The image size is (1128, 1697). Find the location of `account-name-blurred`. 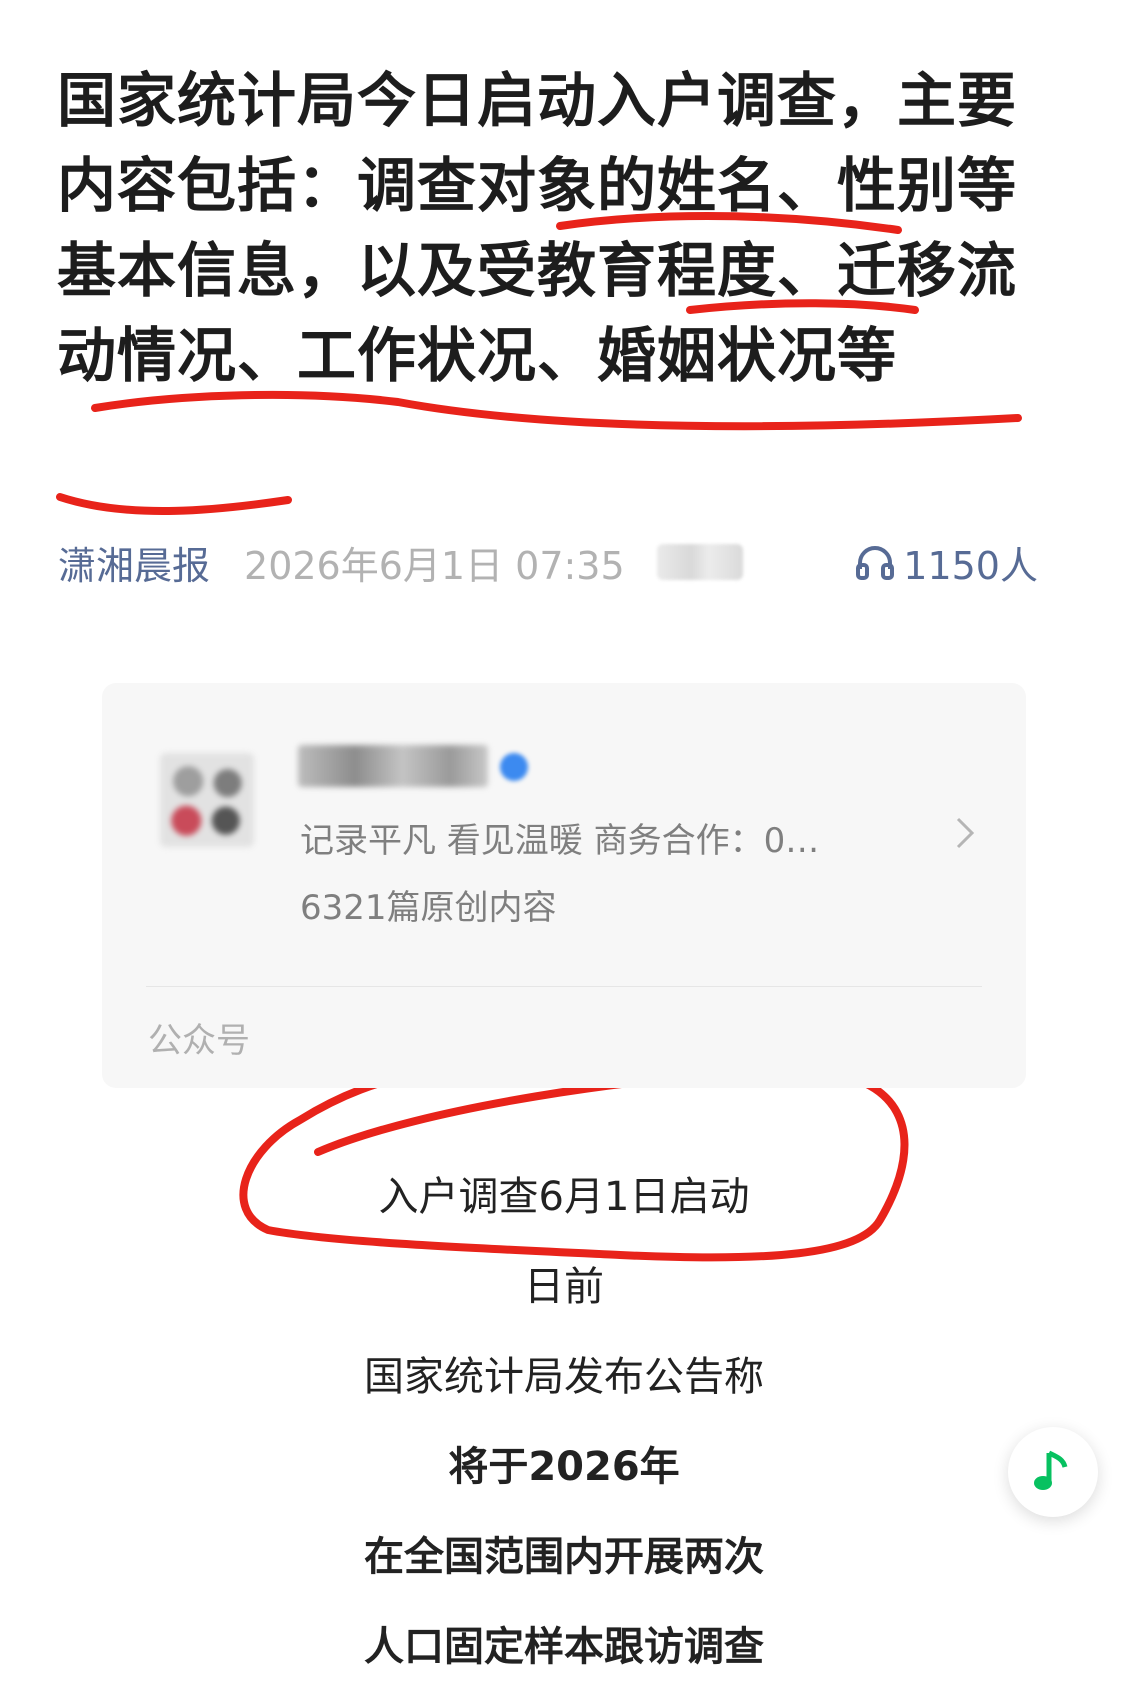

account-name-blurred is located at coordinates (393, 766).